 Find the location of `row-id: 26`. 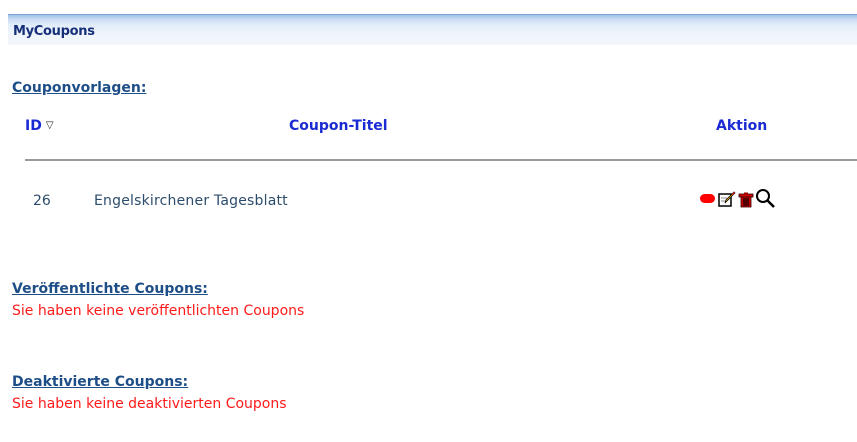

row-id: 26 is located at coordinates (42, 201).